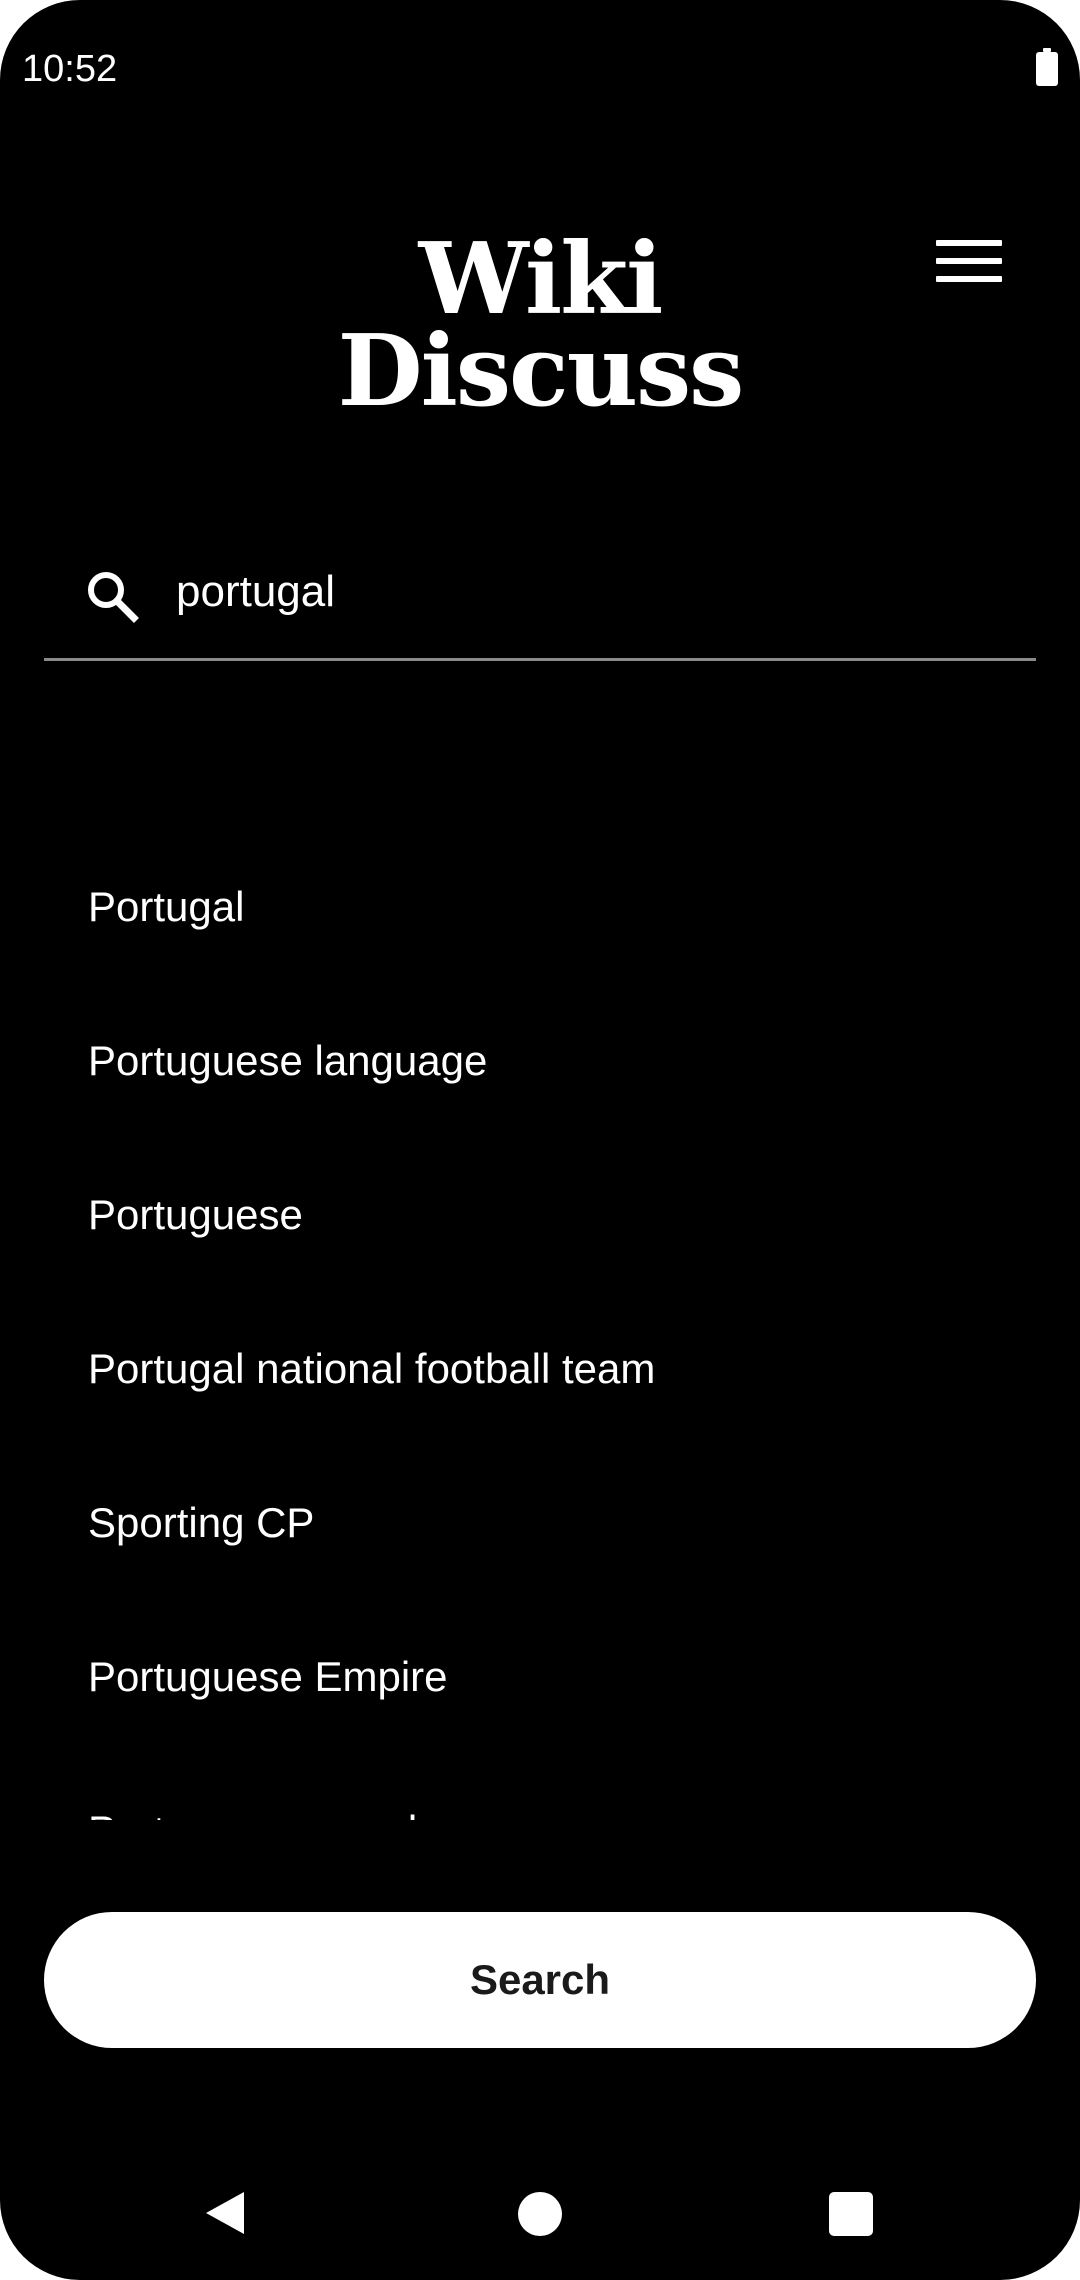  What do you see at coordinates (113, 597) in the screenshot?
I see `search-icon` at bounding box center [113, 597].